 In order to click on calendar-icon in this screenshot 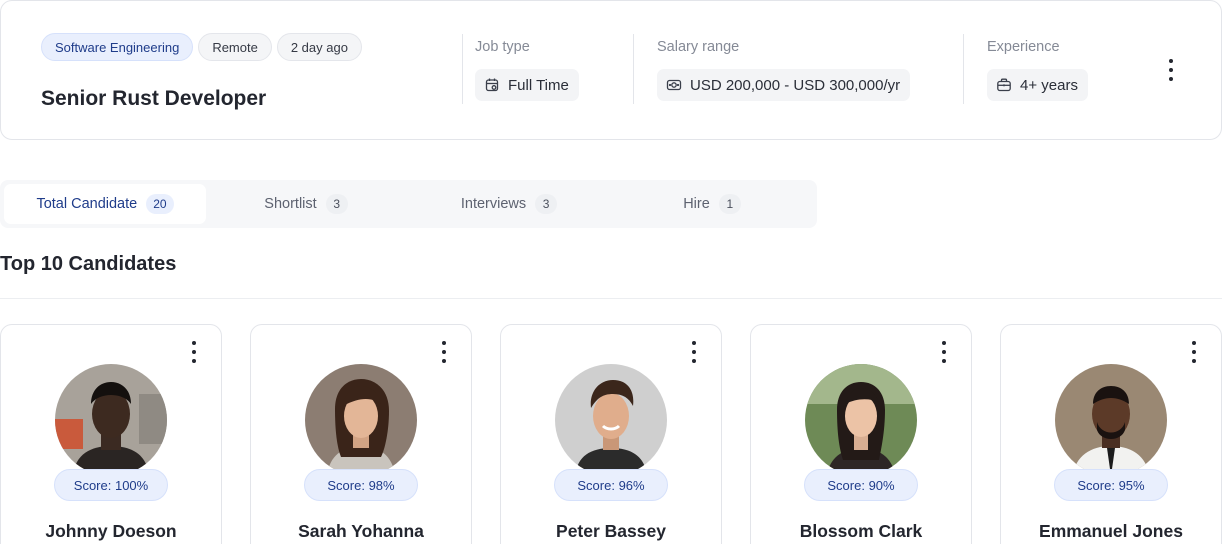, I will do `click(492, 85)`.